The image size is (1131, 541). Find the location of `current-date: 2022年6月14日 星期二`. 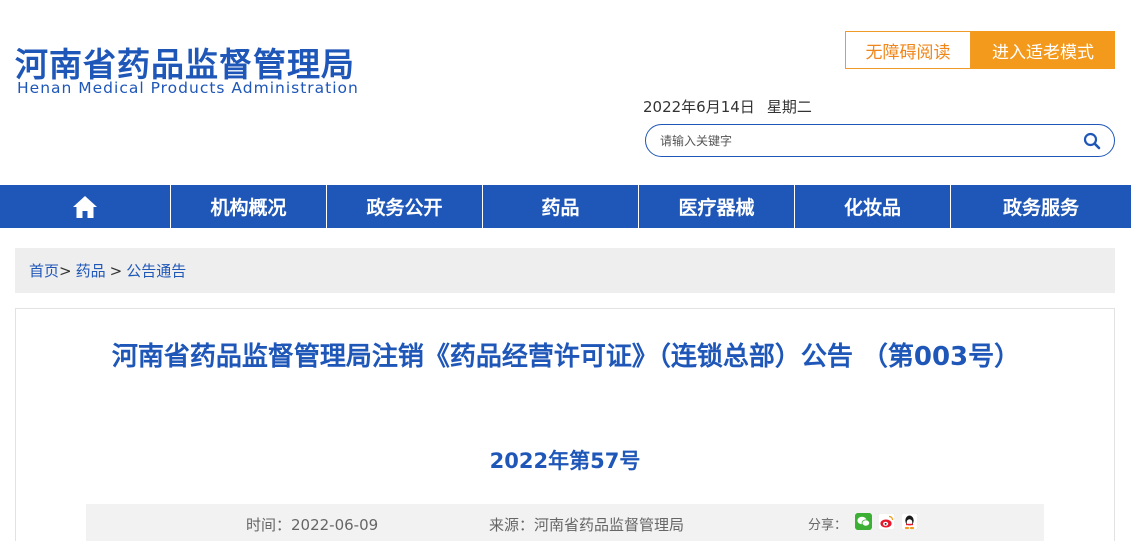

current-date: 2022年6月14日 星期二 is located at coordinates (727, 106).